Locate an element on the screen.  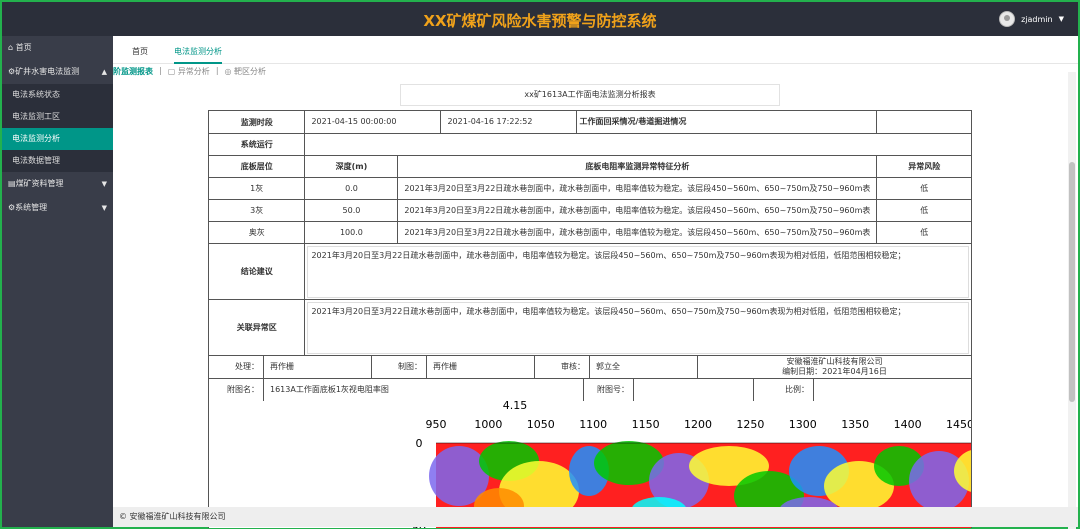
scrollbar-thumb is located at coordinates (1072, 282).